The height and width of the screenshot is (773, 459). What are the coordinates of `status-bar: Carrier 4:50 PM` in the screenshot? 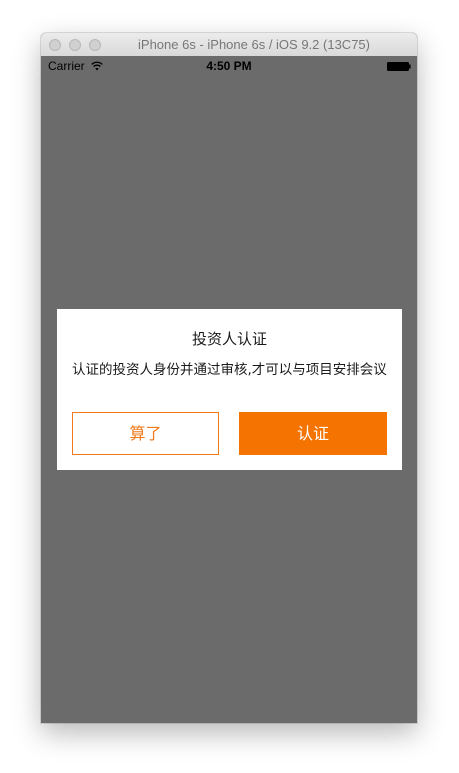 It's located at (229, 66).